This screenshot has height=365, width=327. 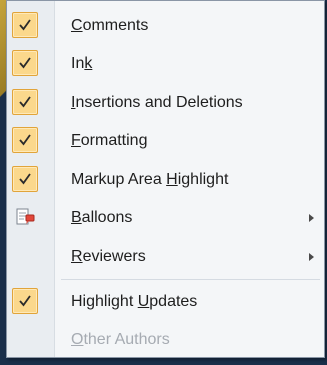 I want to click on menu-item-highlight-updates: Highlight Updates, so click(x=165, y=302).